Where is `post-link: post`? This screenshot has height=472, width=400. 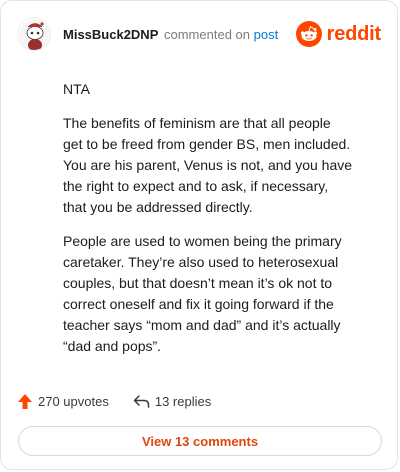 post-link: post is located at coordinates (266, 34).